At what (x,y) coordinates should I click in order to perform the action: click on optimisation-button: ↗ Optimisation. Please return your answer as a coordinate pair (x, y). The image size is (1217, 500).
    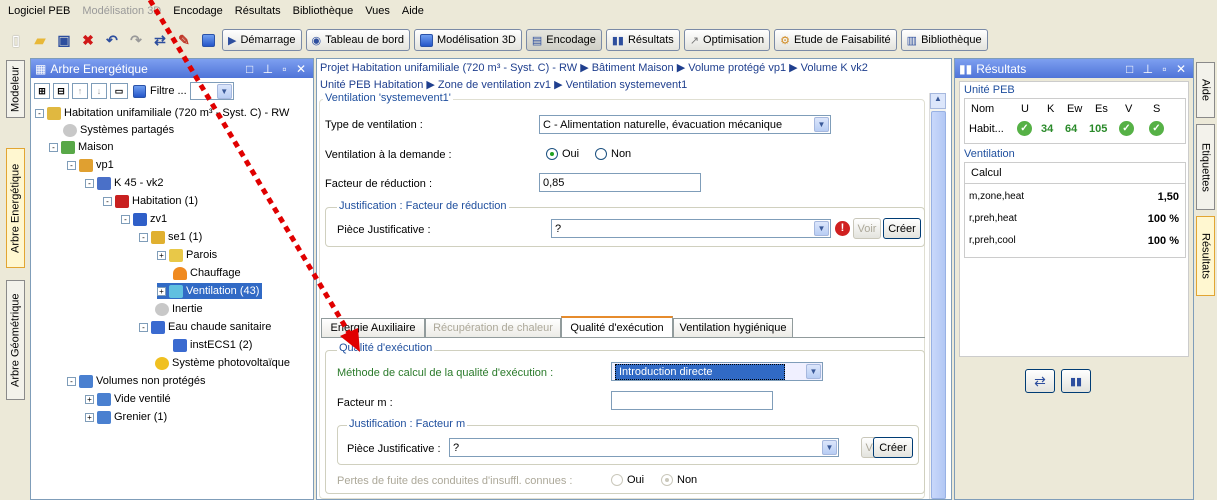
    Looking at the image, I should click on (727, 40).